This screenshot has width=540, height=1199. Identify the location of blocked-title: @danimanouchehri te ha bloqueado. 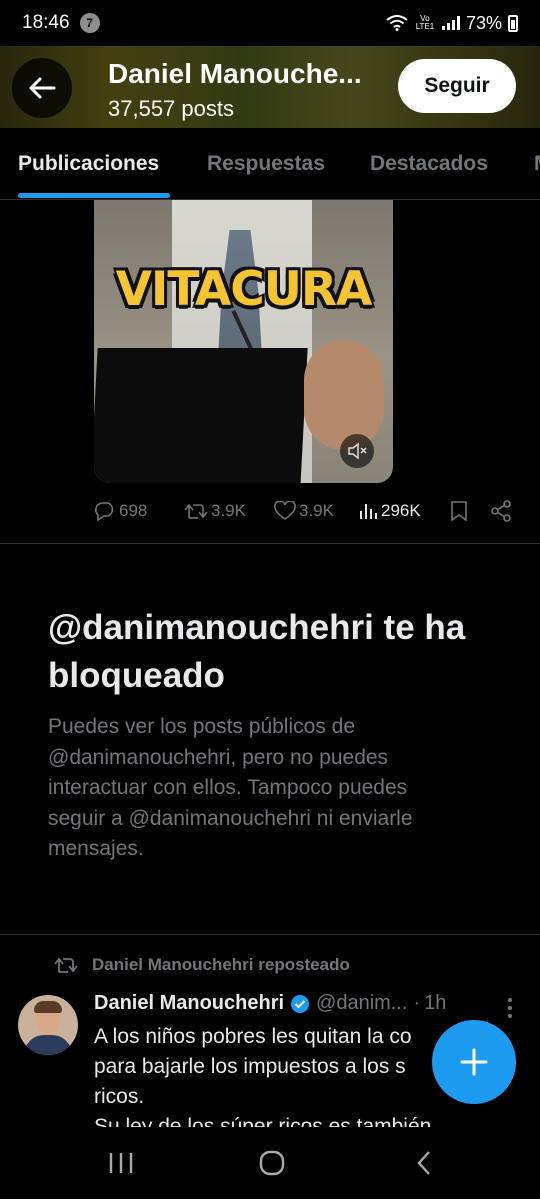
(257, 651).